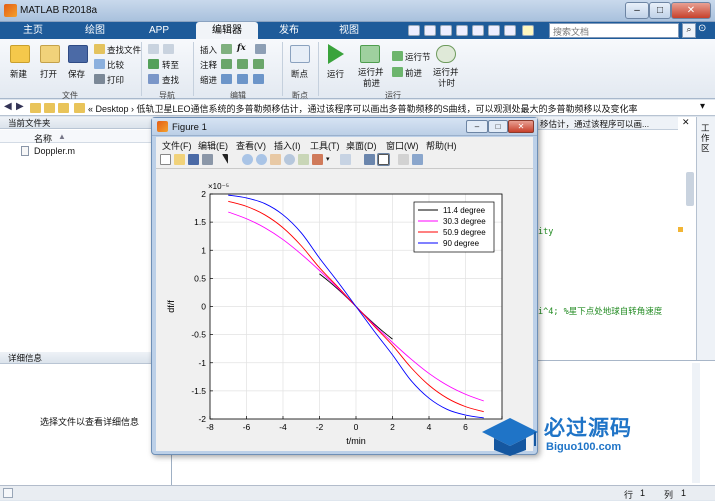 This screenshot has height=501, width=715. I want to click on goto-button: 转至, so click(170, 65).